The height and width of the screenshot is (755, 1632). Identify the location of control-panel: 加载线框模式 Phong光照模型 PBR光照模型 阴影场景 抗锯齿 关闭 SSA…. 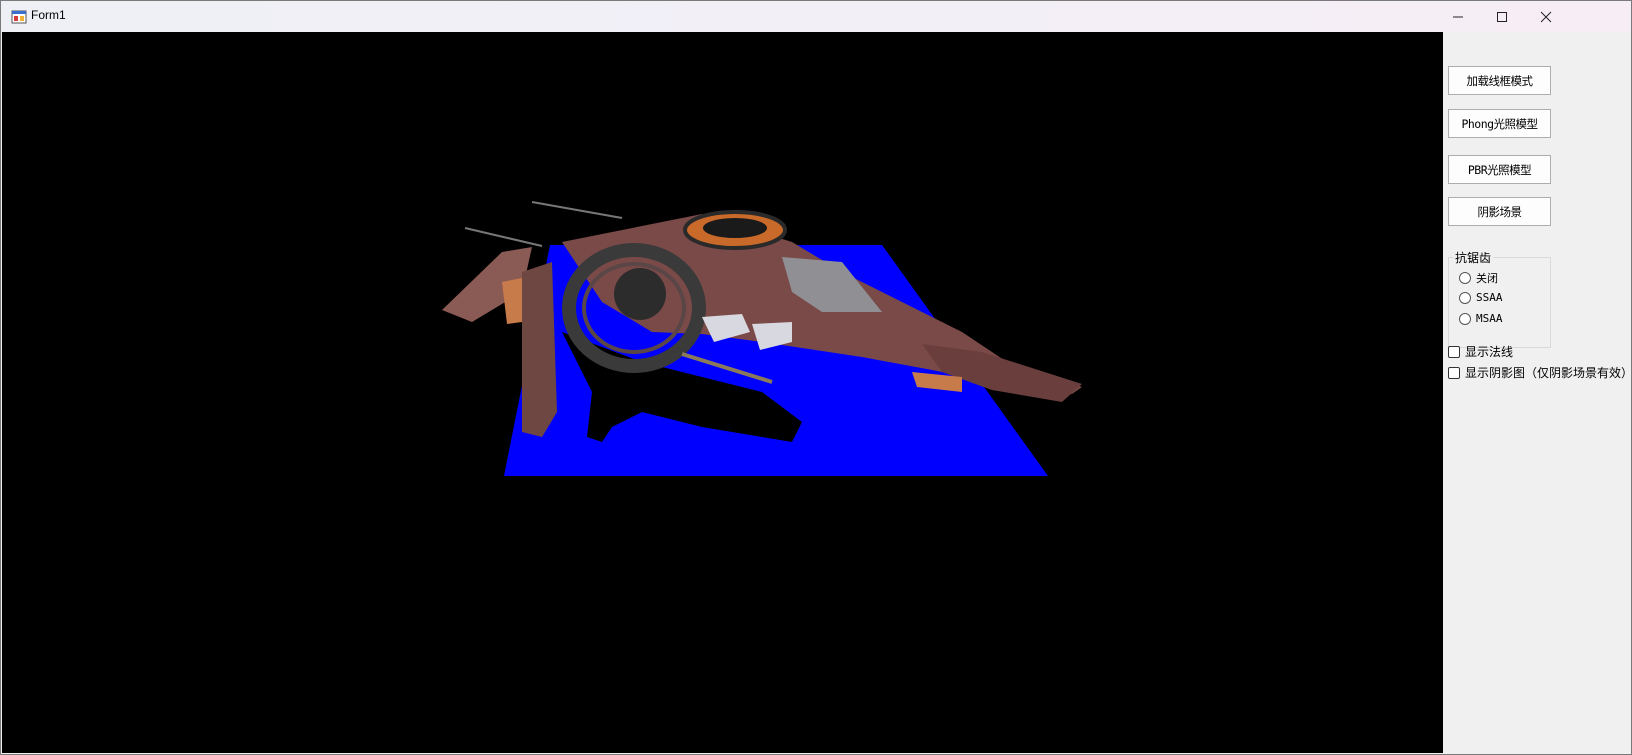
(1537, 392).